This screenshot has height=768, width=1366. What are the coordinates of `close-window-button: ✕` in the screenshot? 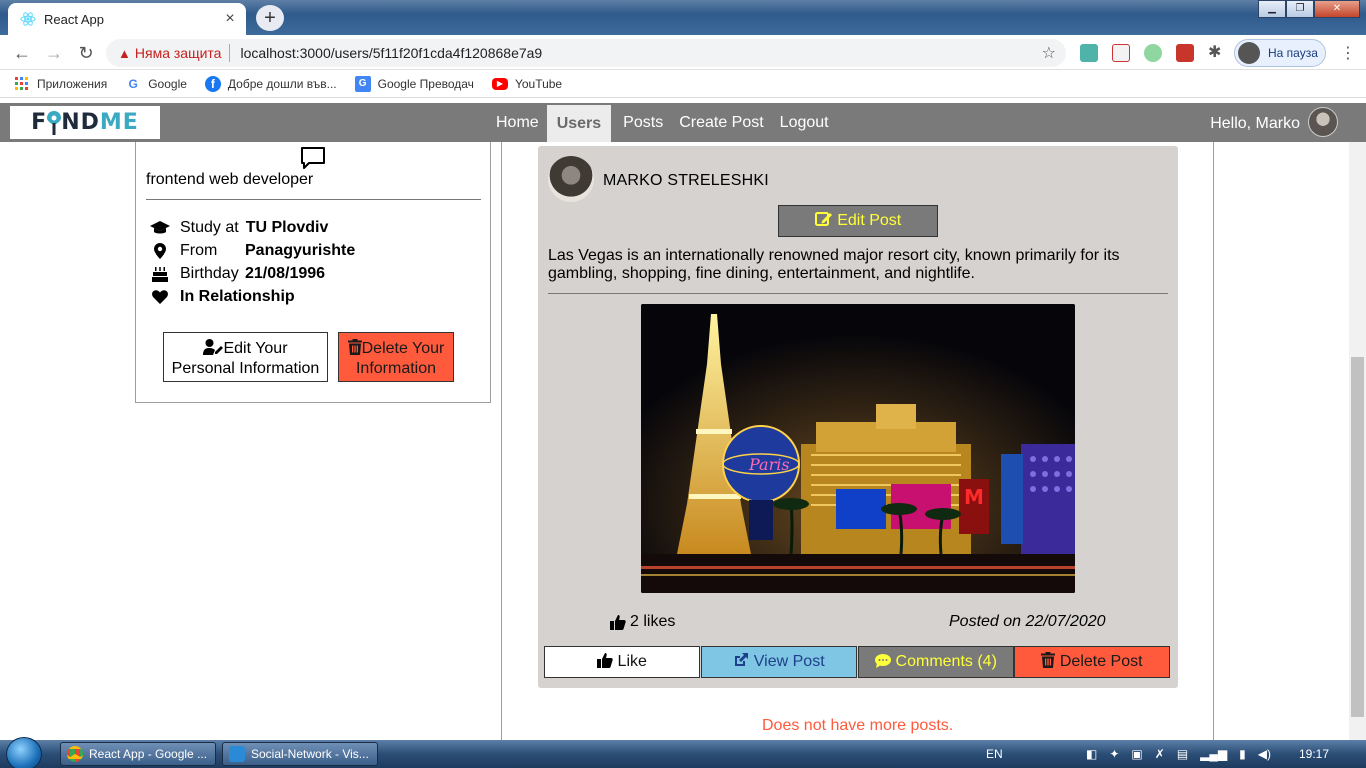 It's located at (1337, 9).